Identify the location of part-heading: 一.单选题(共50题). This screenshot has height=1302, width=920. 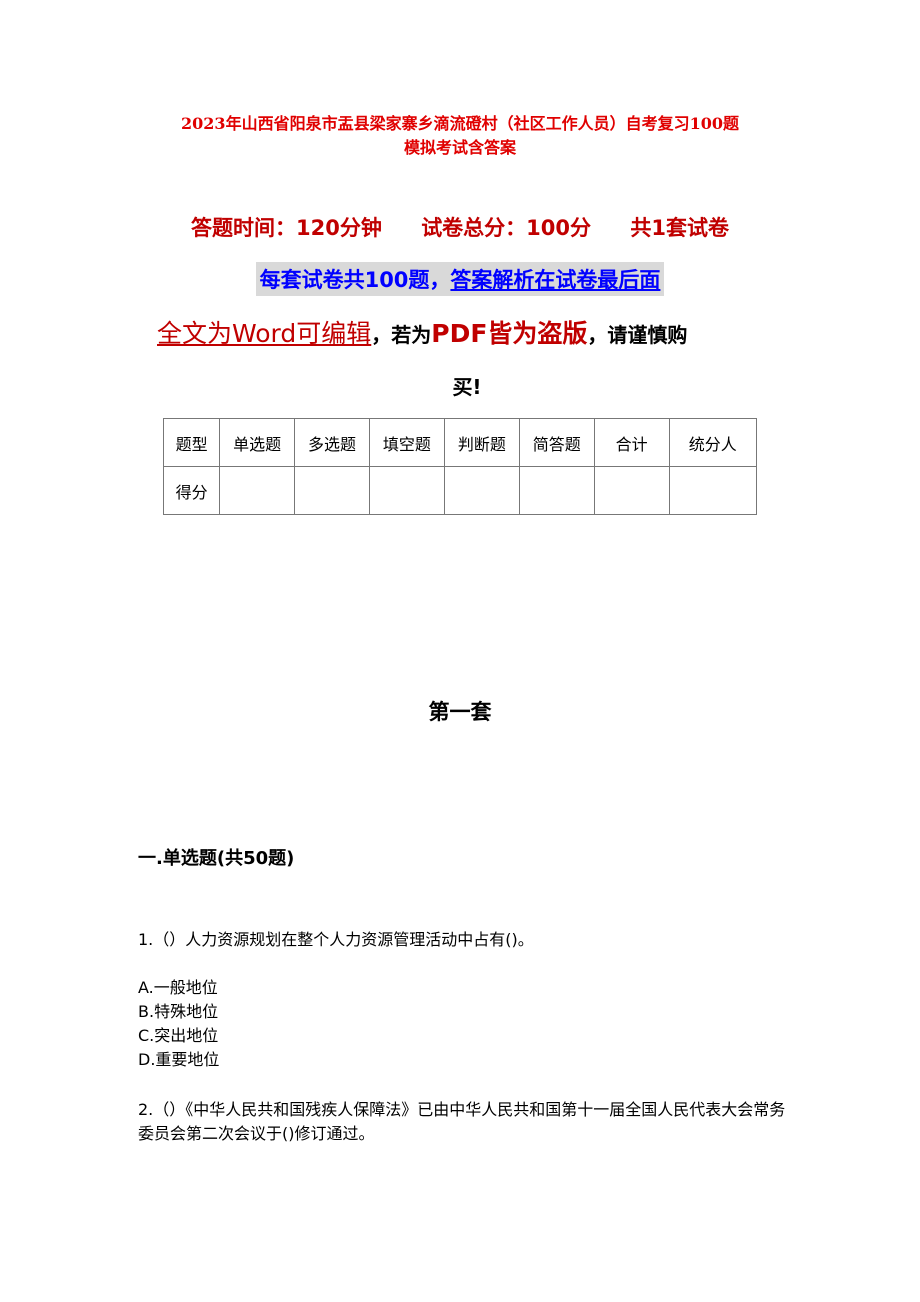
(216, 858).